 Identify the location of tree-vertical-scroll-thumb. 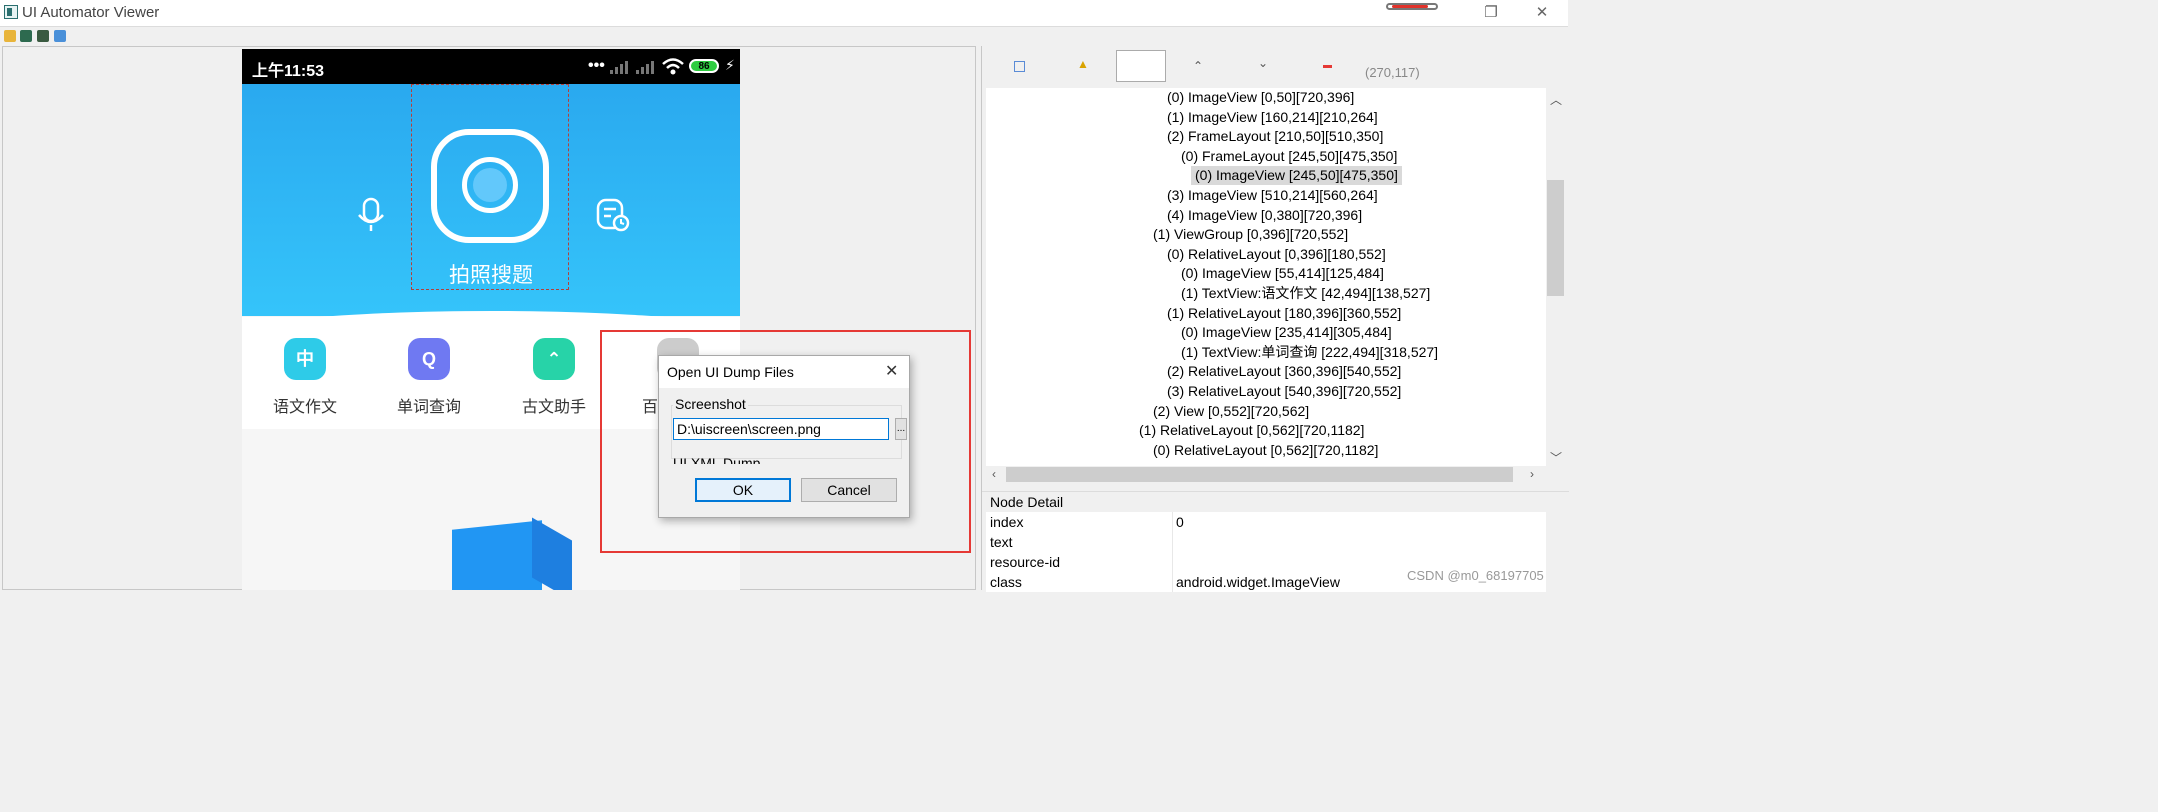
(1555, 238).